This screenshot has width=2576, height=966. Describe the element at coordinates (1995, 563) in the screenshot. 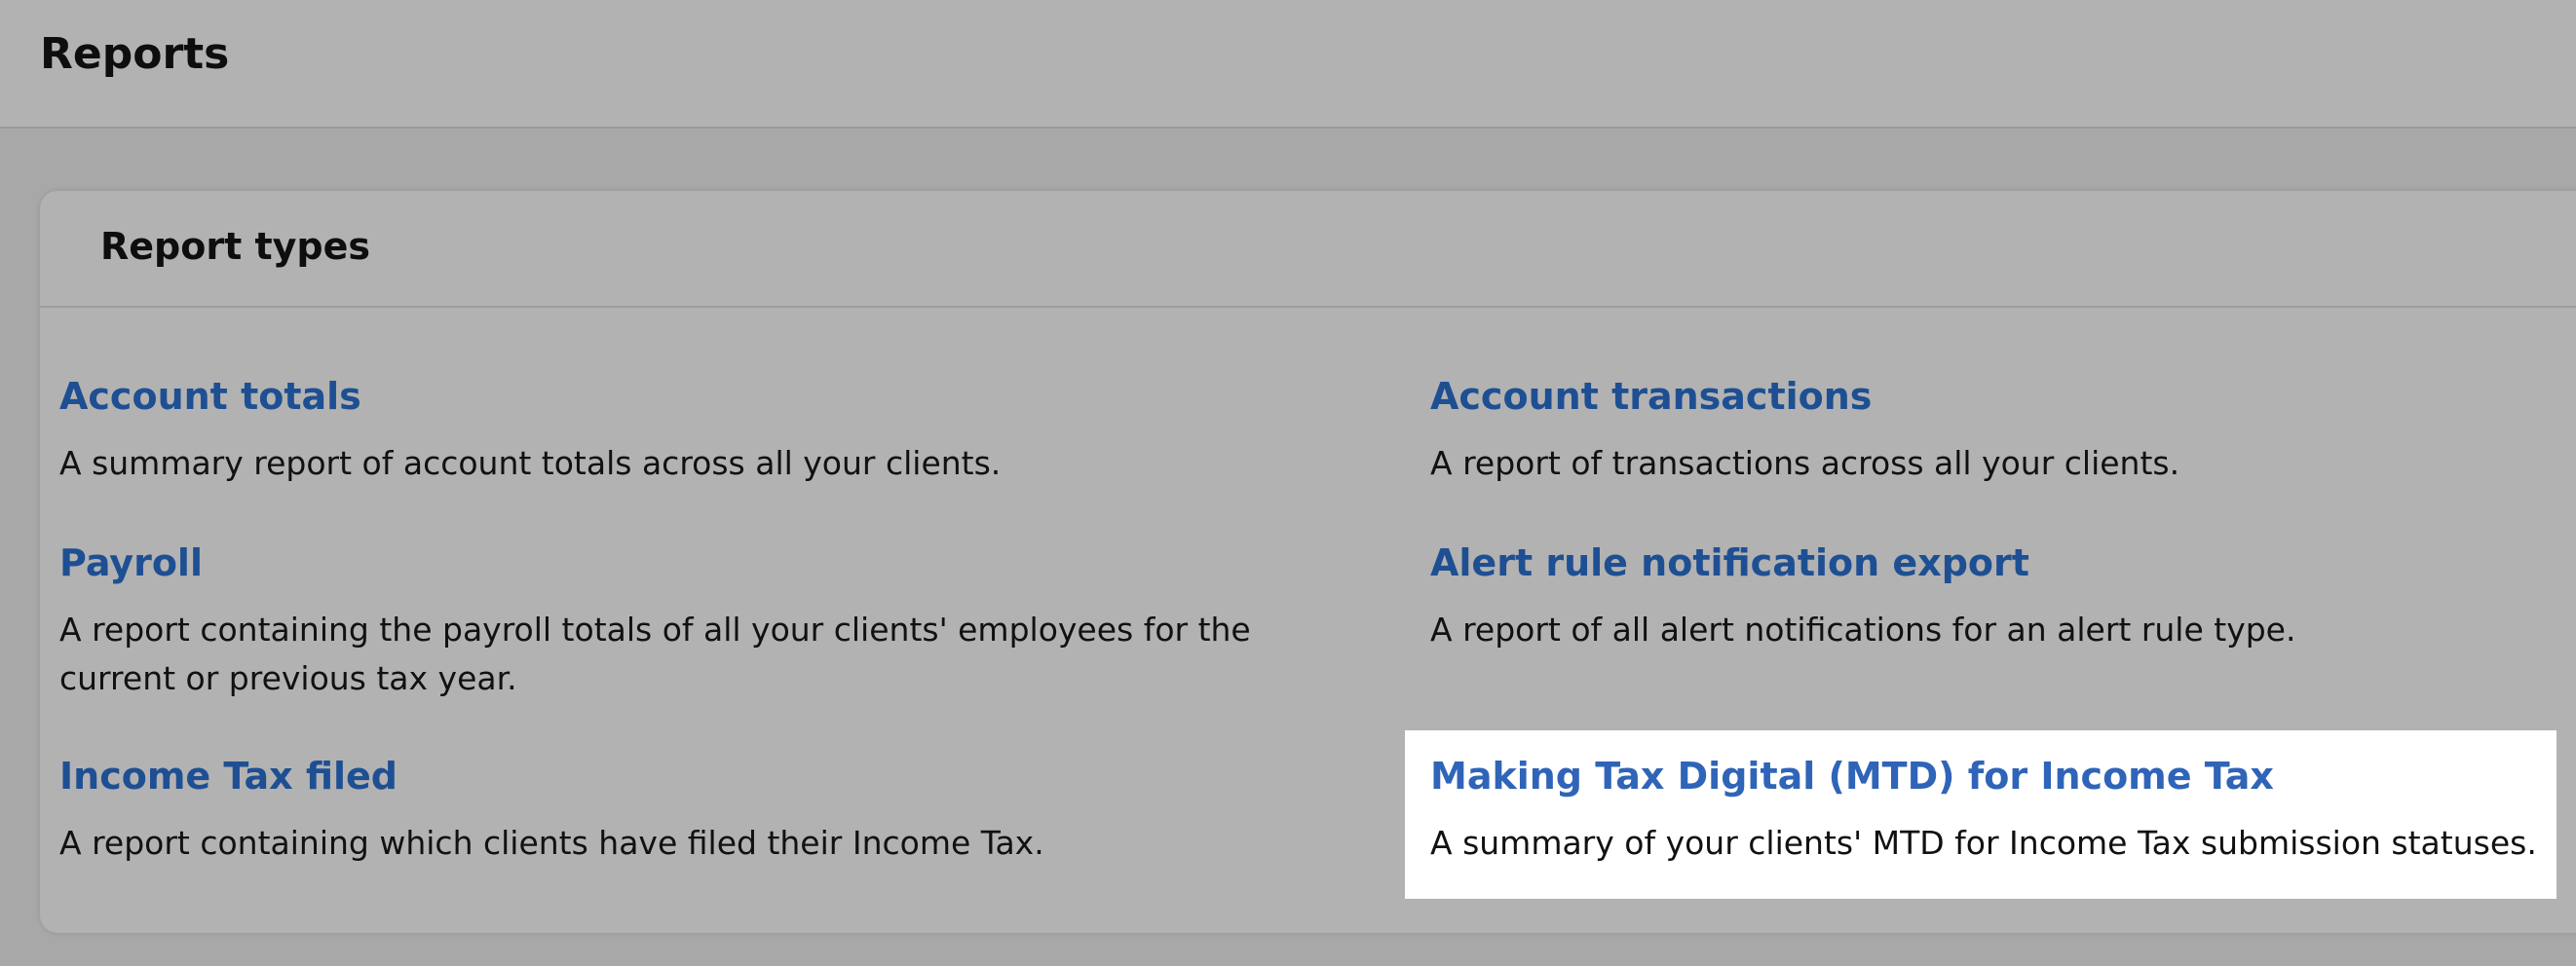

I see `alert-rule-notification-export-link: Alert rule notification export` at that location.